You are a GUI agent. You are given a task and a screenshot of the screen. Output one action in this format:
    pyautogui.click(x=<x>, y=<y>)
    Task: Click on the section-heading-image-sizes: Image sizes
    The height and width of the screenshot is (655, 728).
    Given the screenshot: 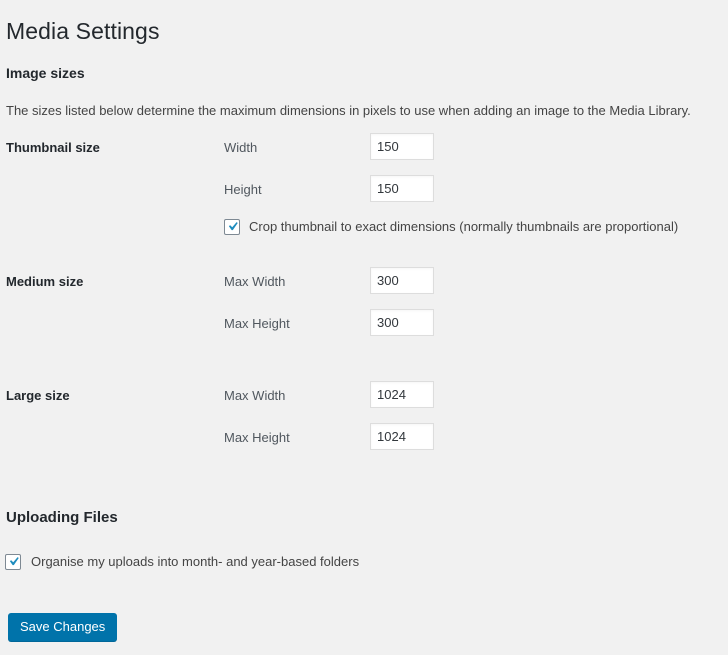 What is the action you would take?
    pyautogui.click(x=45, y=72)
    